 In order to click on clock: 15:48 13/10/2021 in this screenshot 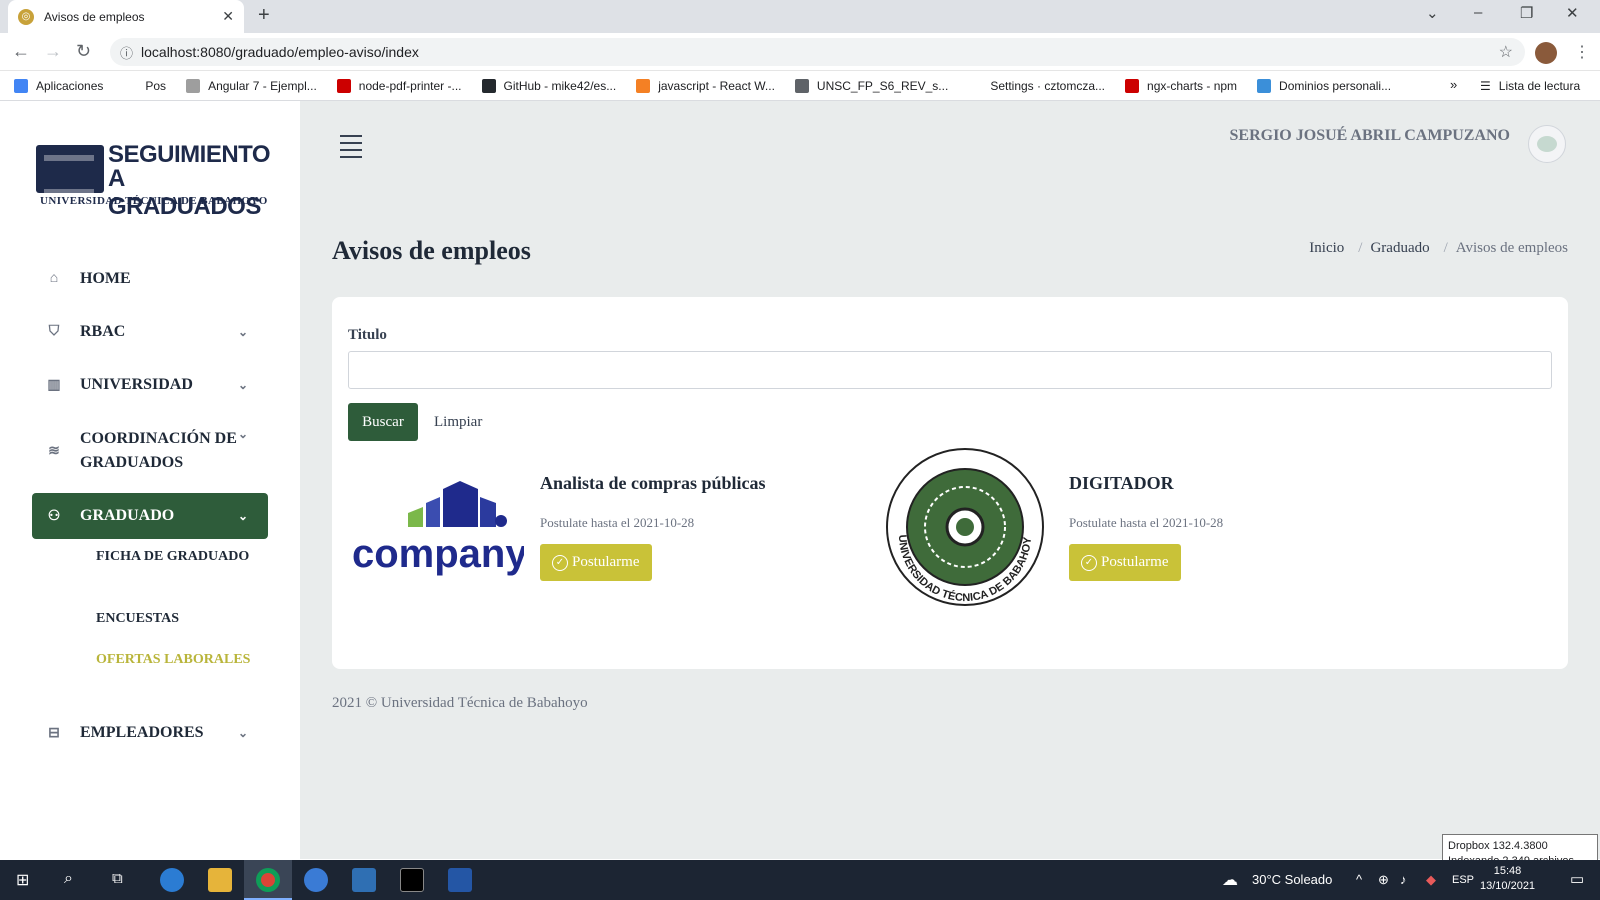, I will do `click(1507, 879)`.